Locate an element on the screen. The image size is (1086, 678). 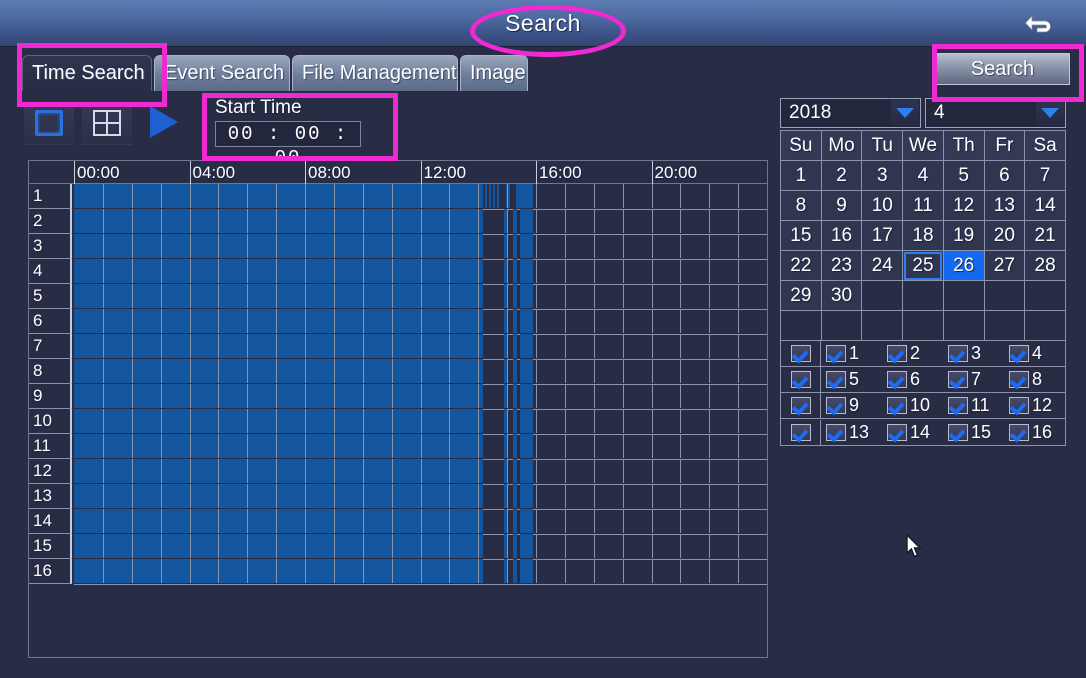
calendar-day: 13 is located at coordinates (1004, 205).